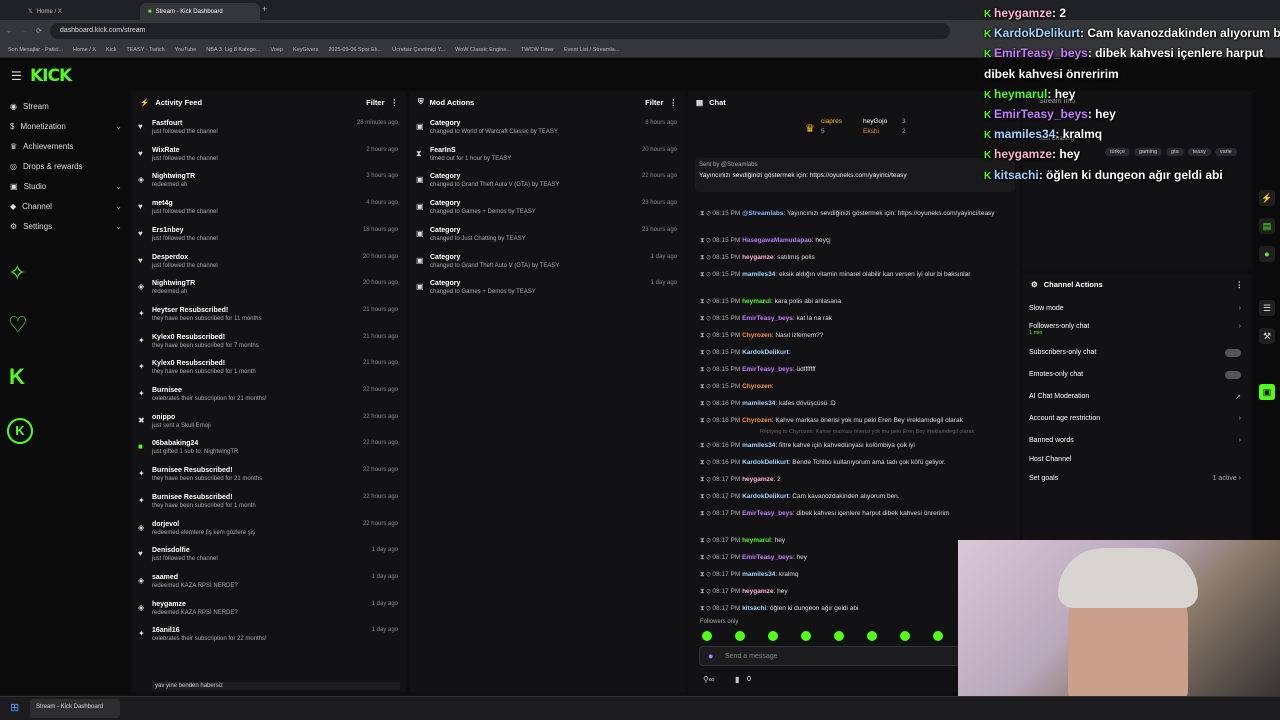 Image resolution: width=1280 pixels, height=720 pixels. I want to click on chat-input: ● Send a message, so click(834, 656).